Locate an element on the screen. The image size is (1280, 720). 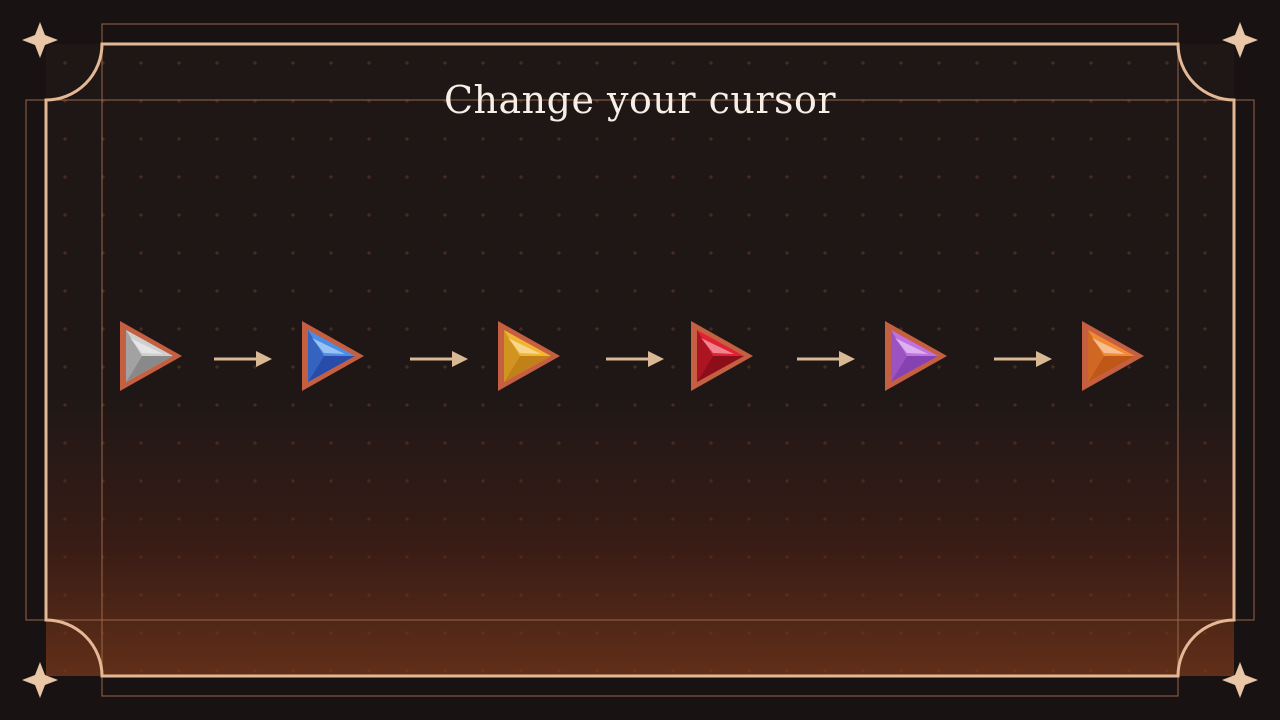
cursor-progression-row is located at coordinates (632, 356).